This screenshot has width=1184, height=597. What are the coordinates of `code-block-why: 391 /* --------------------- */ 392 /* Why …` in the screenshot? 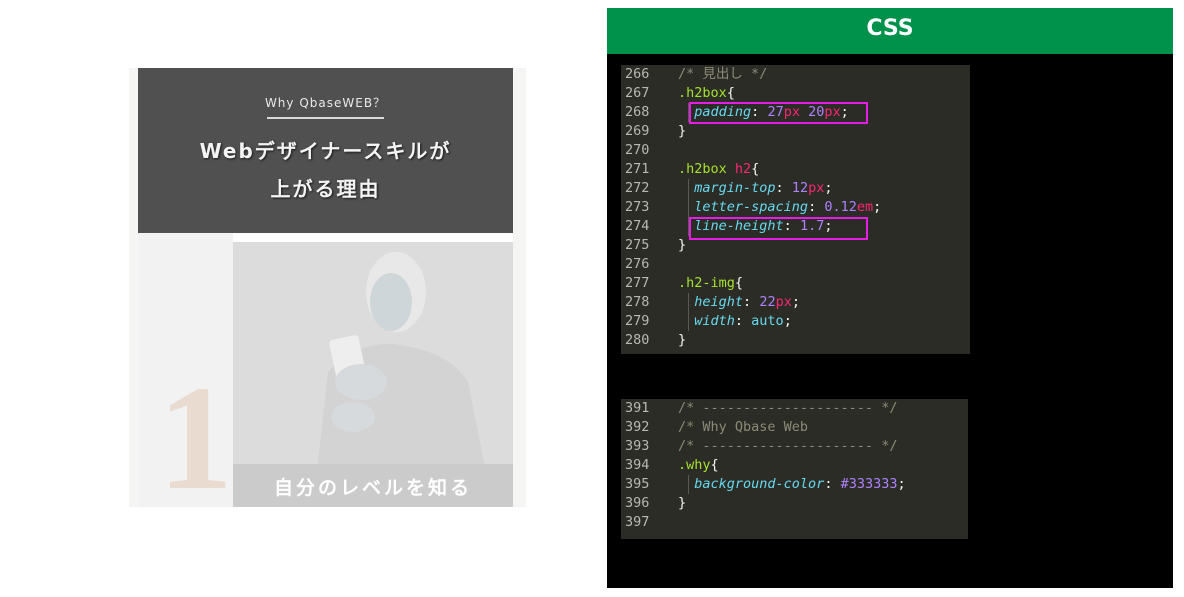 It's located at (794, 469).